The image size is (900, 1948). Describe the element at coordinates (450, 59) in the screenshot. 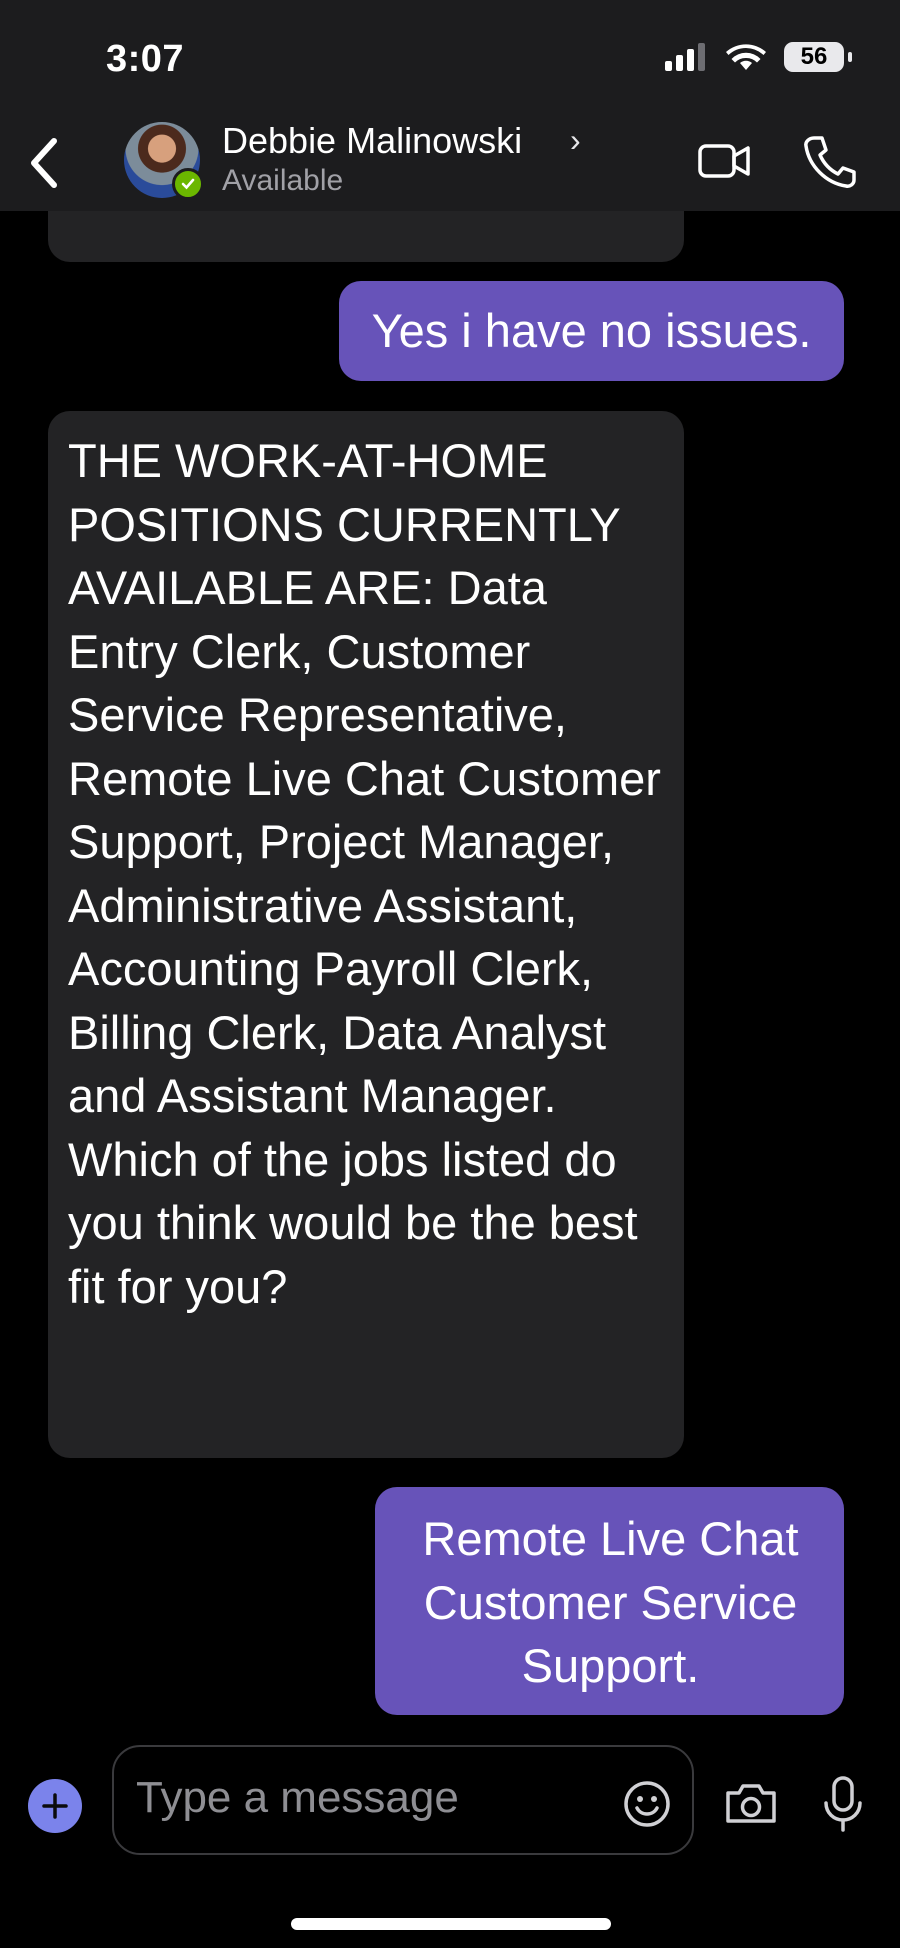

I see `status-bar: 3:07 56` at that location.